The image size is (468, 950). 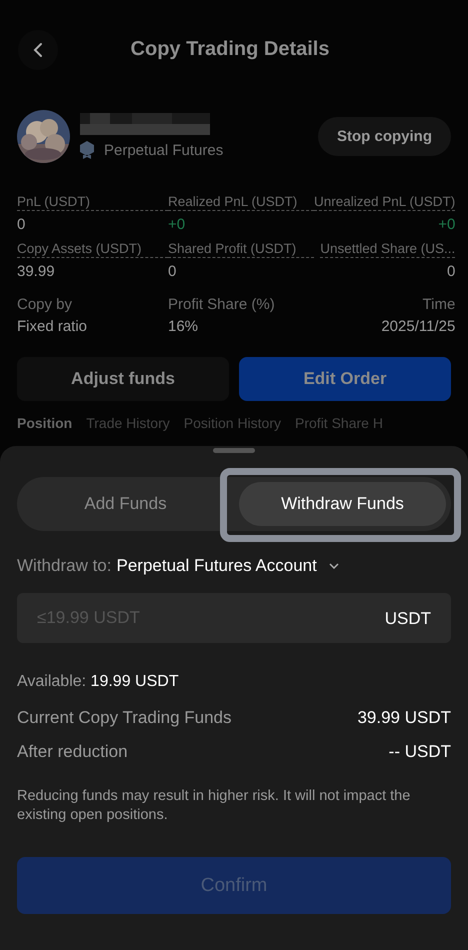 What do you see at coordinates (230, 49) in the screenshot?
I see `page-title: Copy Trading Details` at bounding box center [230, 49].